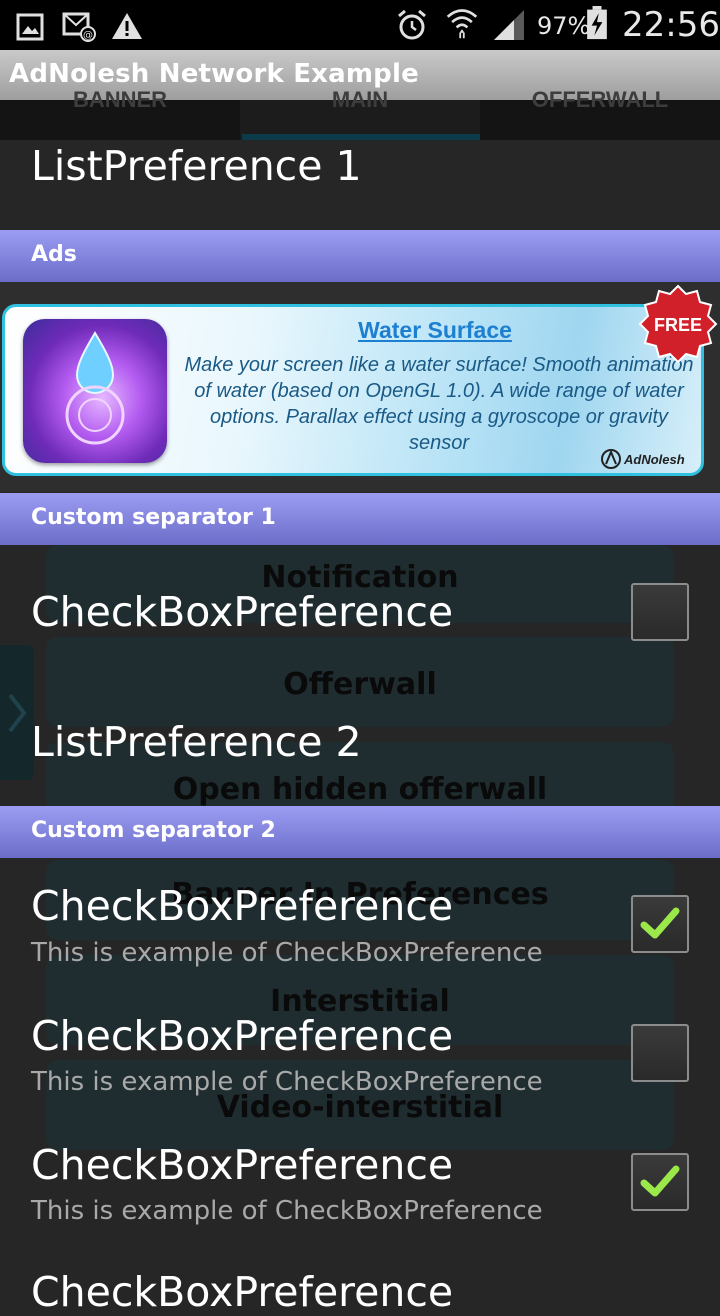 This screenshot has width=720, height=1316. I want to click on water-surface-app-icon, so click(95, 391).